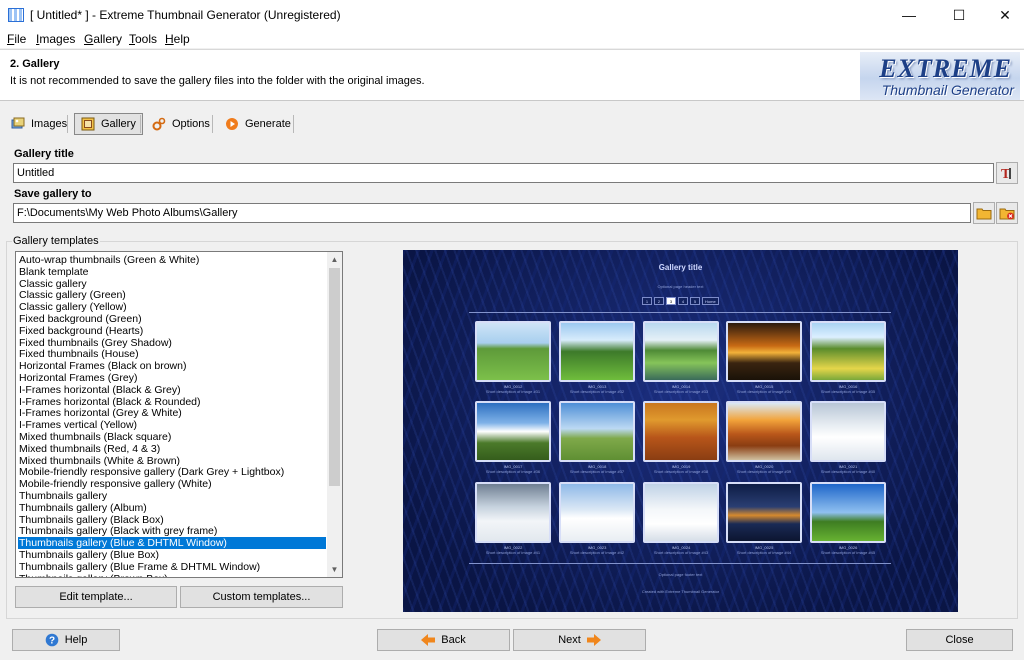  Describe the element at coordinates (680, 267) in the screenshot. I see `preview-gallery-title: Gallery title` at that location.